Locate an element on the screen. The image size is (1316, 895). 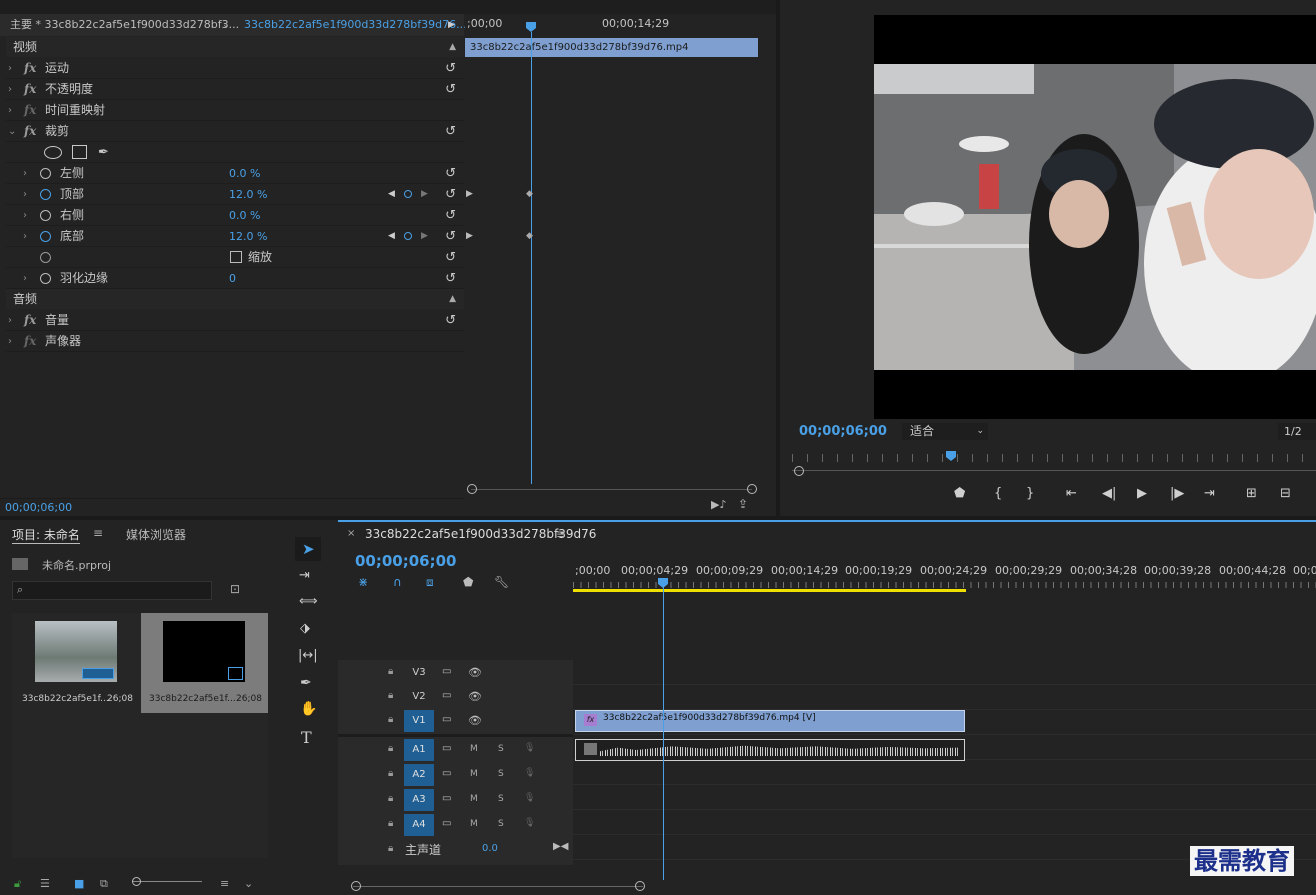
sort-icon: ≡ is located at coordinates (224, 883).